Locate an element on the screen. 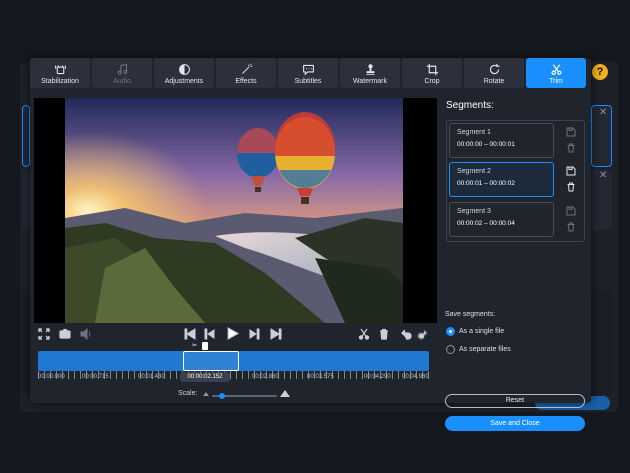 The height and width of the screenshot is (473, 630). undo-icon is located at coordinates (406, 334).